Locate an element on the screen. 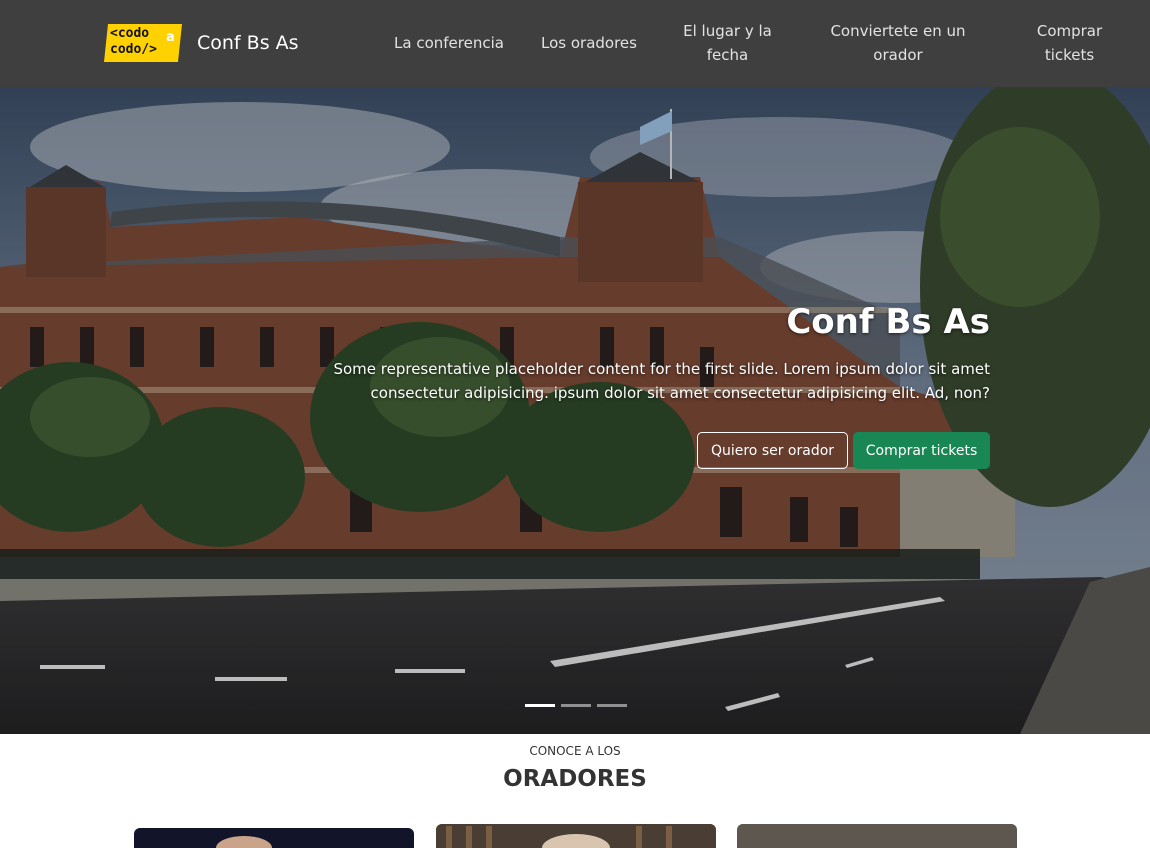  logo-line-1: <codo is located at coordinates (130, 33).